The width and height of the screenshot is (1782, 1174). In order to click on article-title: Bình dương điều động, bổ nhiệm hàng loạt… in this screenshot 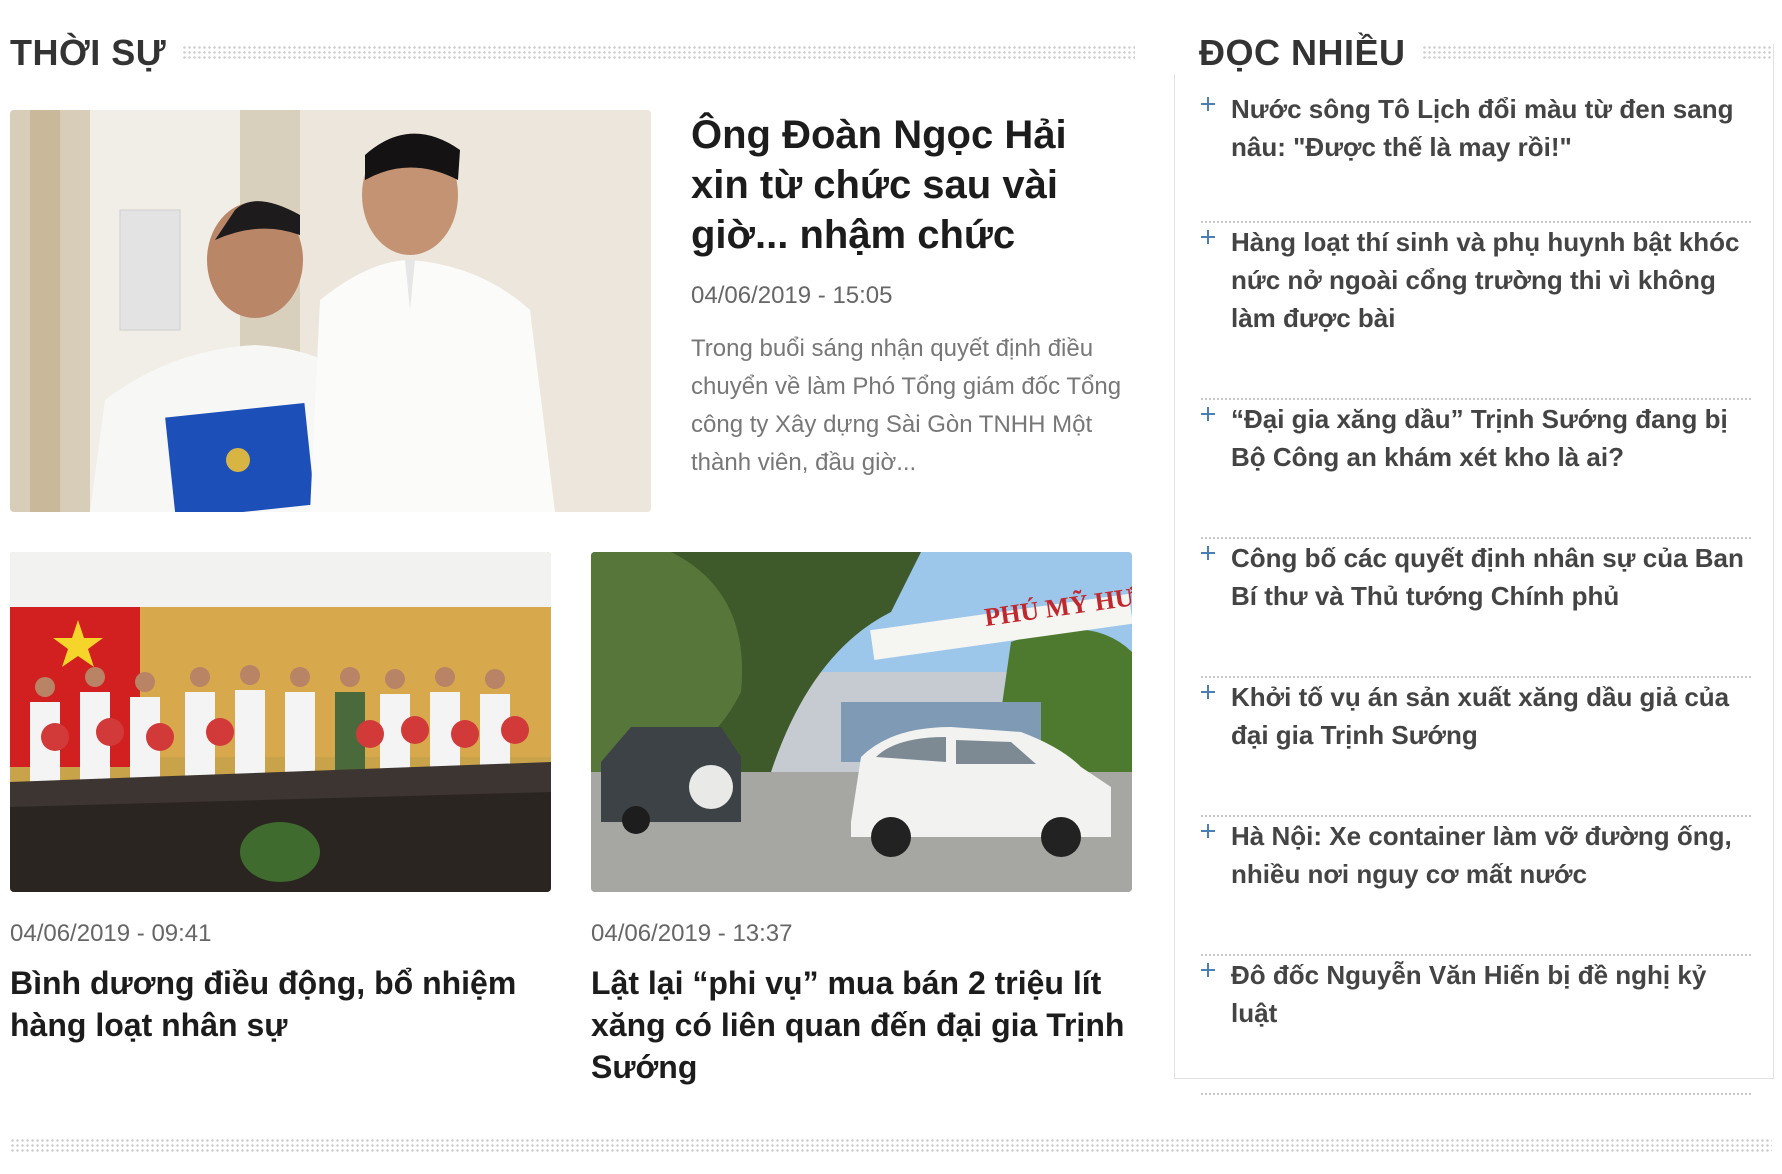, I will do `click(280, 1004)`.